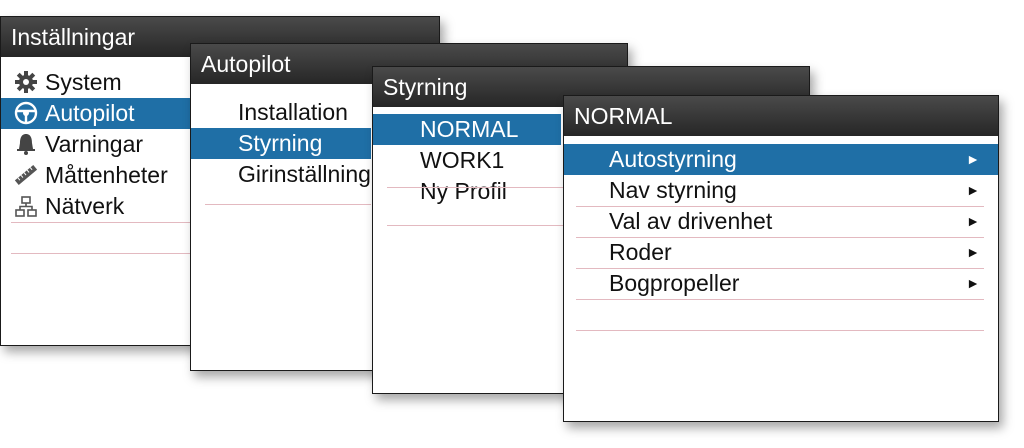  Describe the element at coordinates (691, 221) in the screenshot. I see `menu-item-label: Val av drivenhet` at that location.